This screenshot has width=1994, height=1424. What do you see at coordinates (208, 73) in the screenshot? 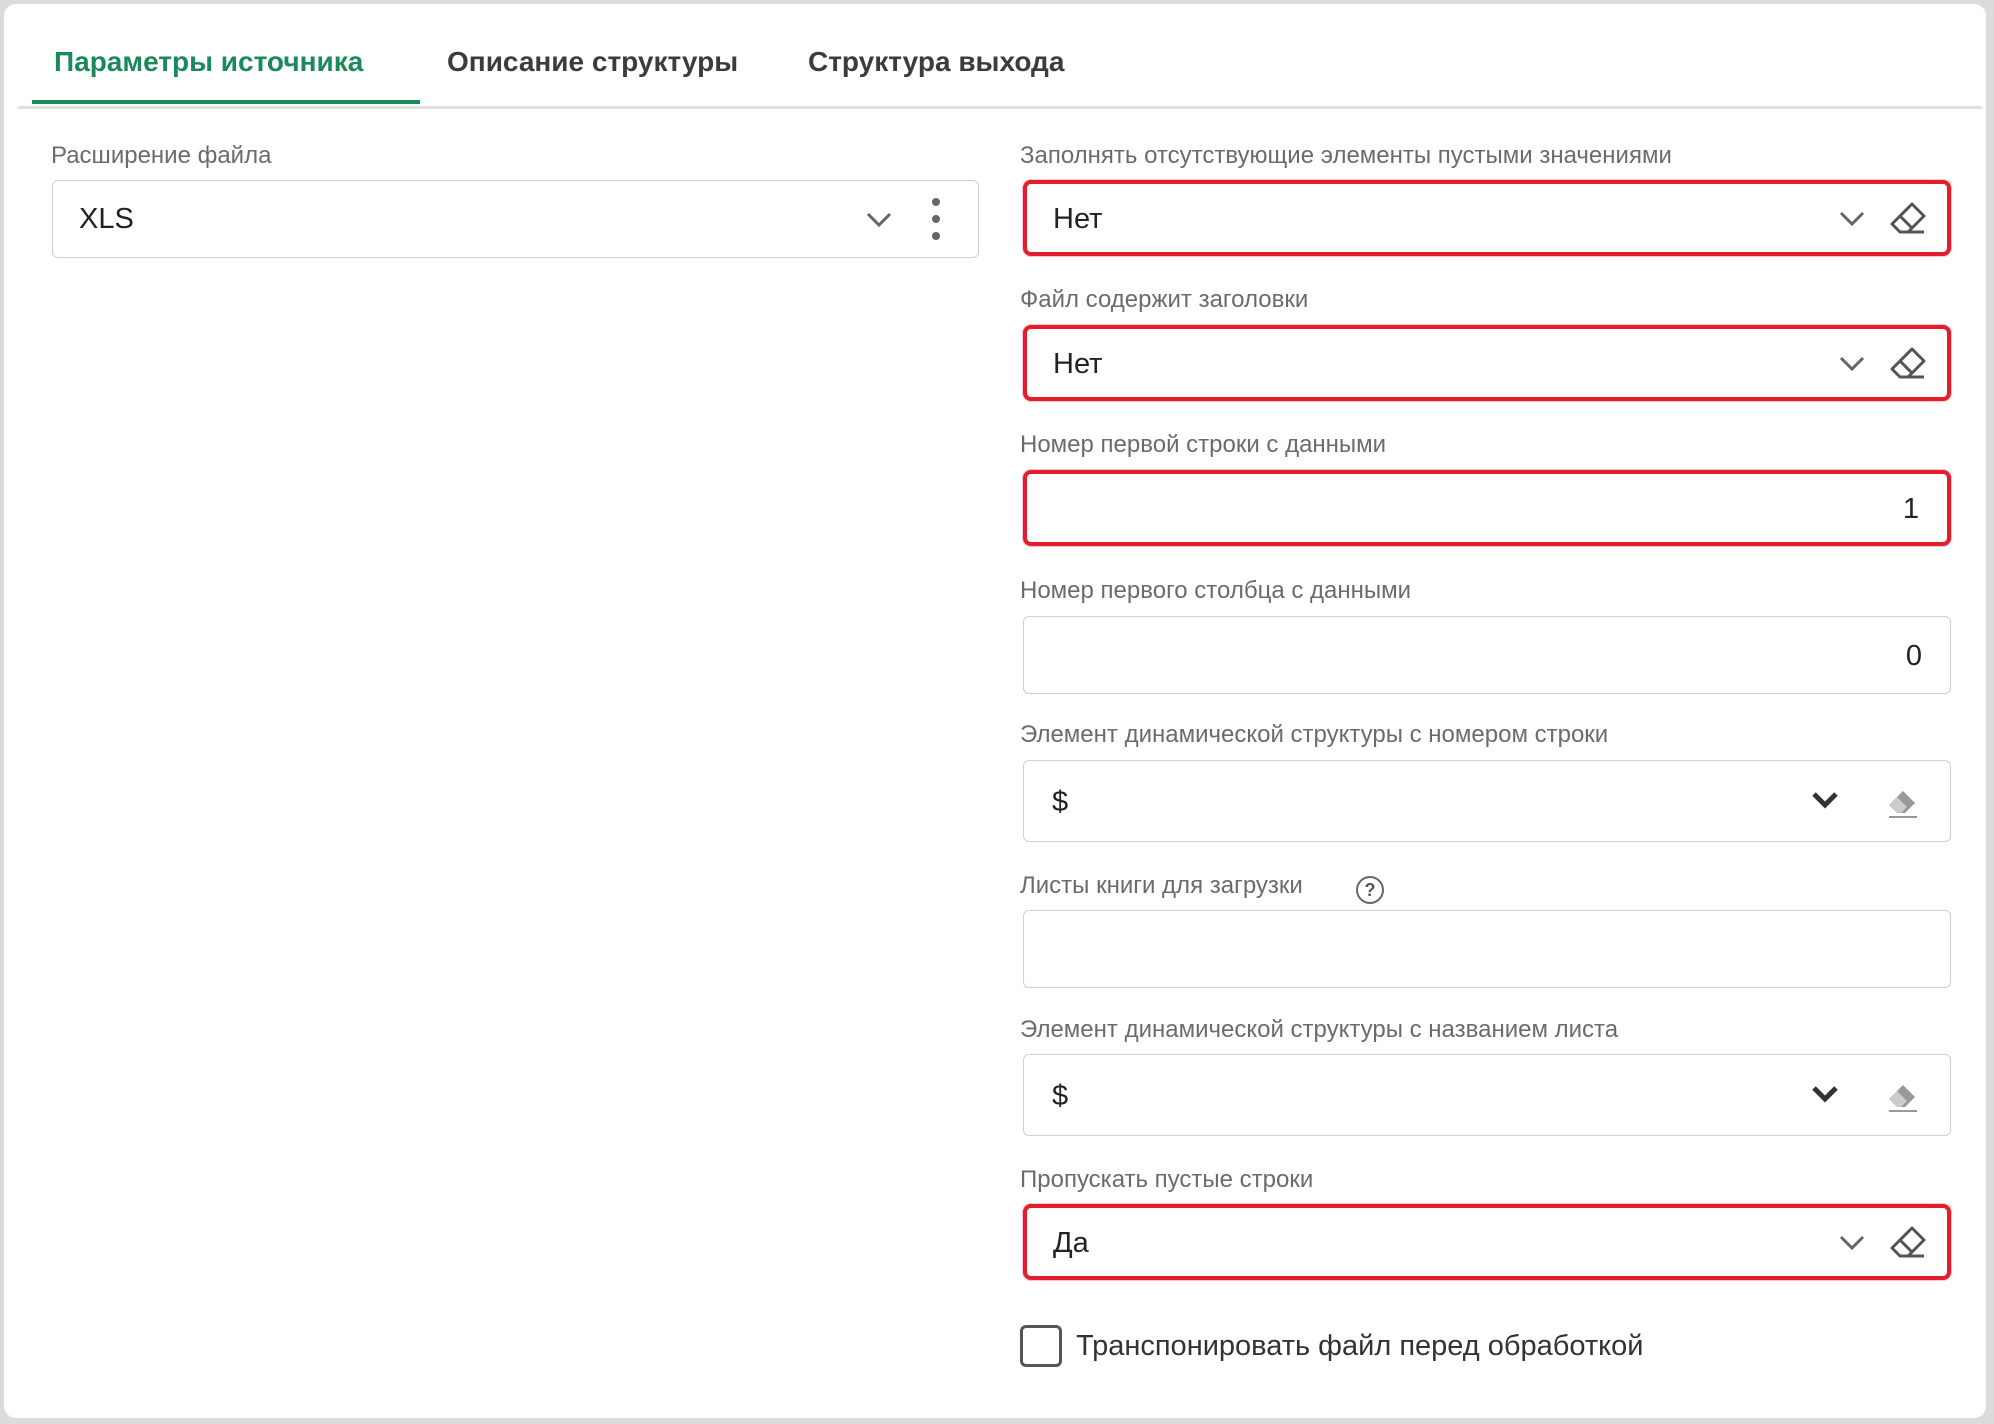
I see `tab-source-parameters: Параметры источника` at bounding box center [208, 73].